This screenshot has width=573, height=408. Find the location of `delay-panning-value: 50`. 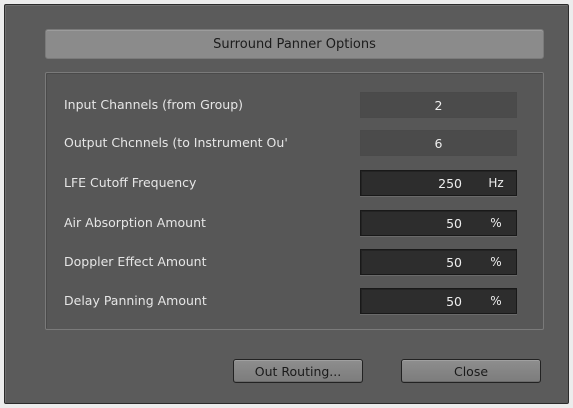

delay-panning-value: 50 is located at coordinates (454, 301).